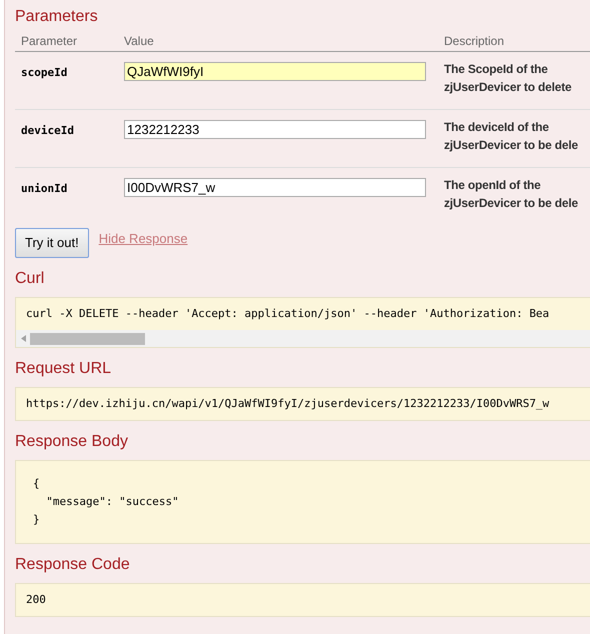  What do you see at coordinates (106, 502) in the screenshot?
I see `code-text: { "message": "success" }` at bounding box center [106, 502].